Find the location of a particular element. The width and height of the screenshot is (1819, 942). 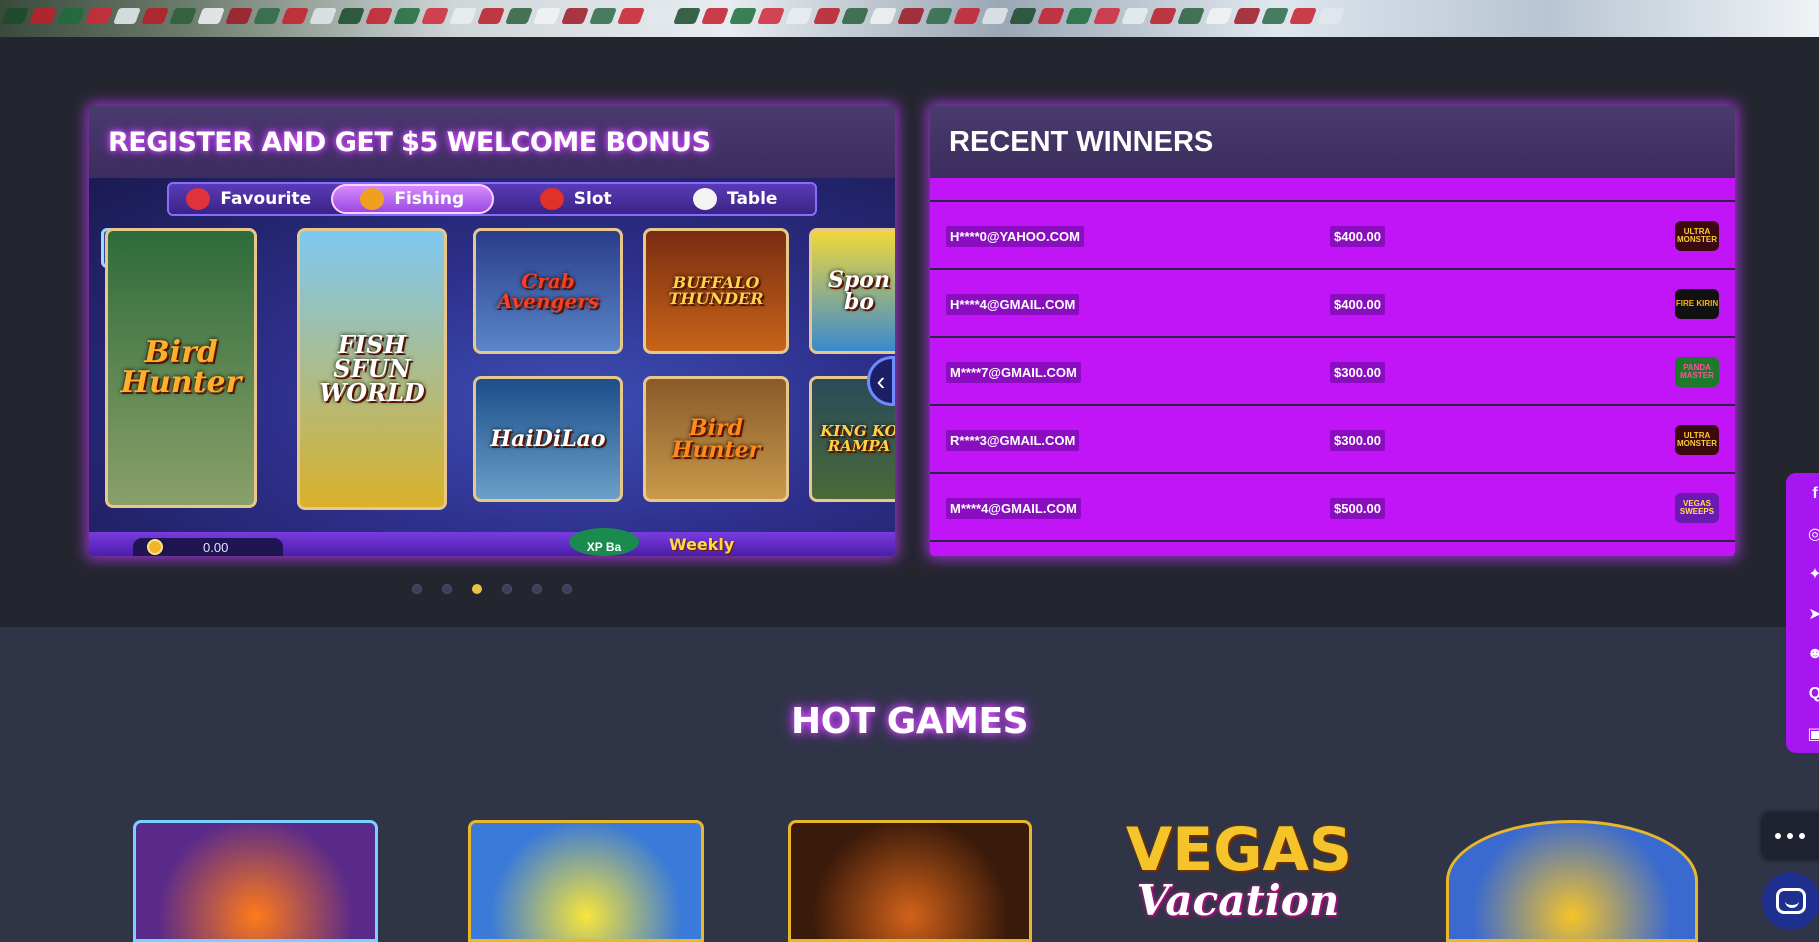

more-options-button is located at coordinates (1790, 836).